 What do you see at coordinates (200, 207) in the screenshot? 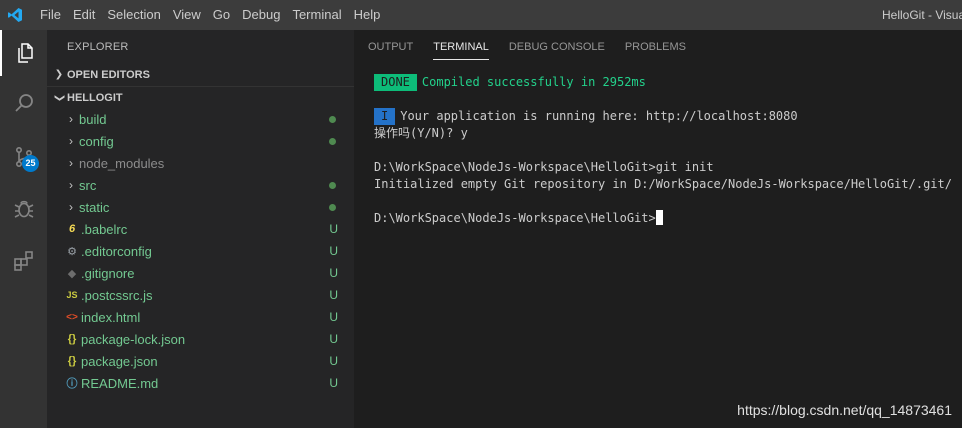
I see `tree-item-static: › static` at bounding box center [200, 207].